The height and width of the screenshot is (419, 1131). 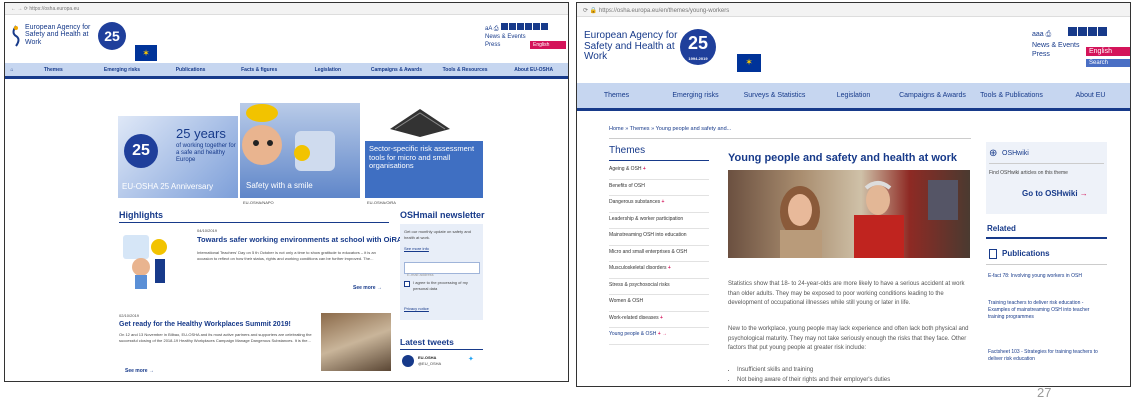 I want to click on tweet-avatar, so click(x=408, y=361).